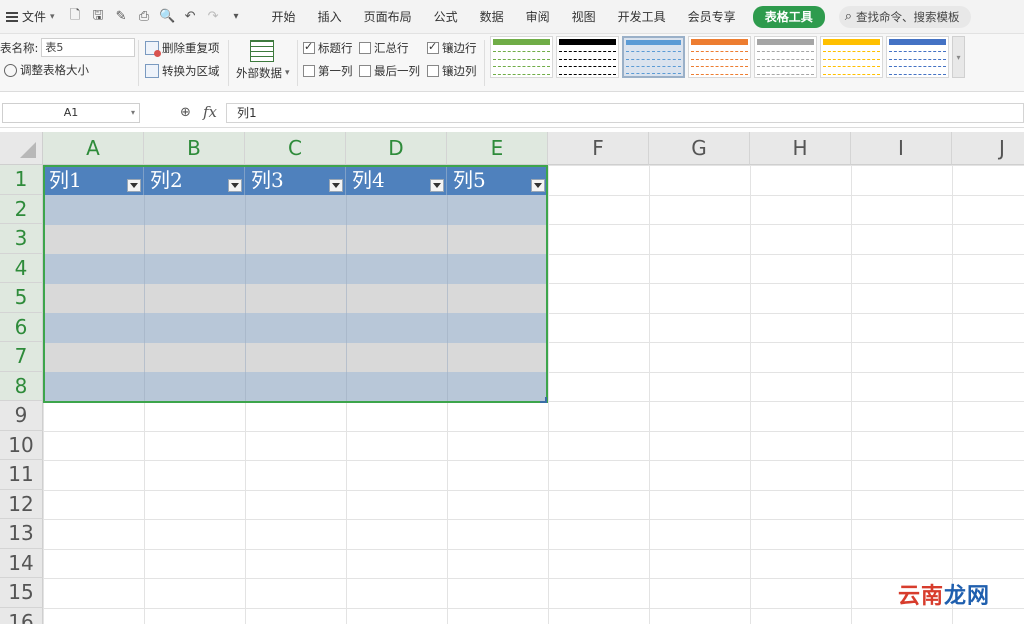  I want to click on table-style-green-outline, so click(521, 57).